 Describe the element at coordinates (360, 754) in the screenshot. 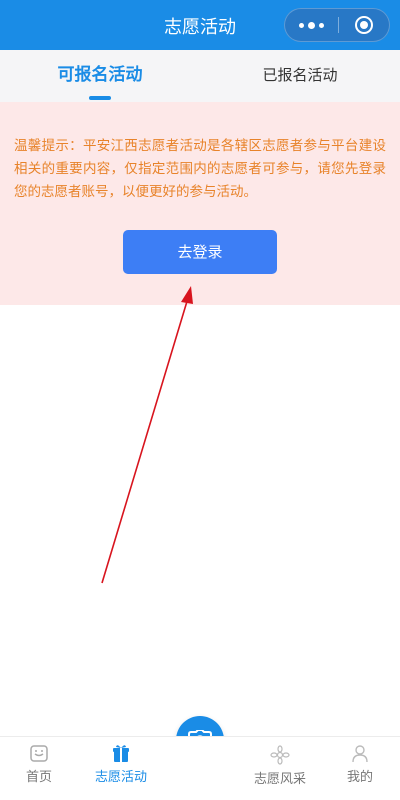

I see `user-icon` at that location.